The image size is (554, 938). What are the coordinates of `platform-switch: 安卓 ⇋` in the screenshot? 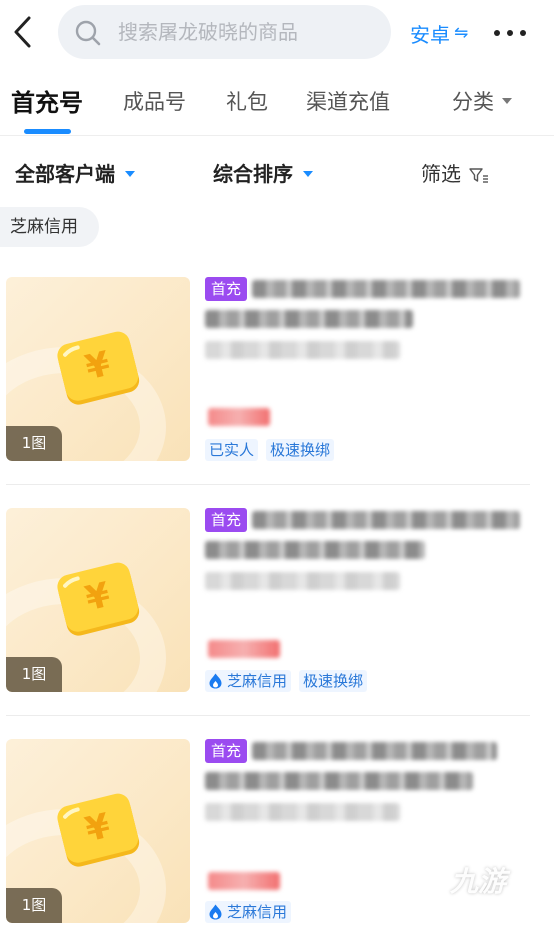 It's located at (439, 33).